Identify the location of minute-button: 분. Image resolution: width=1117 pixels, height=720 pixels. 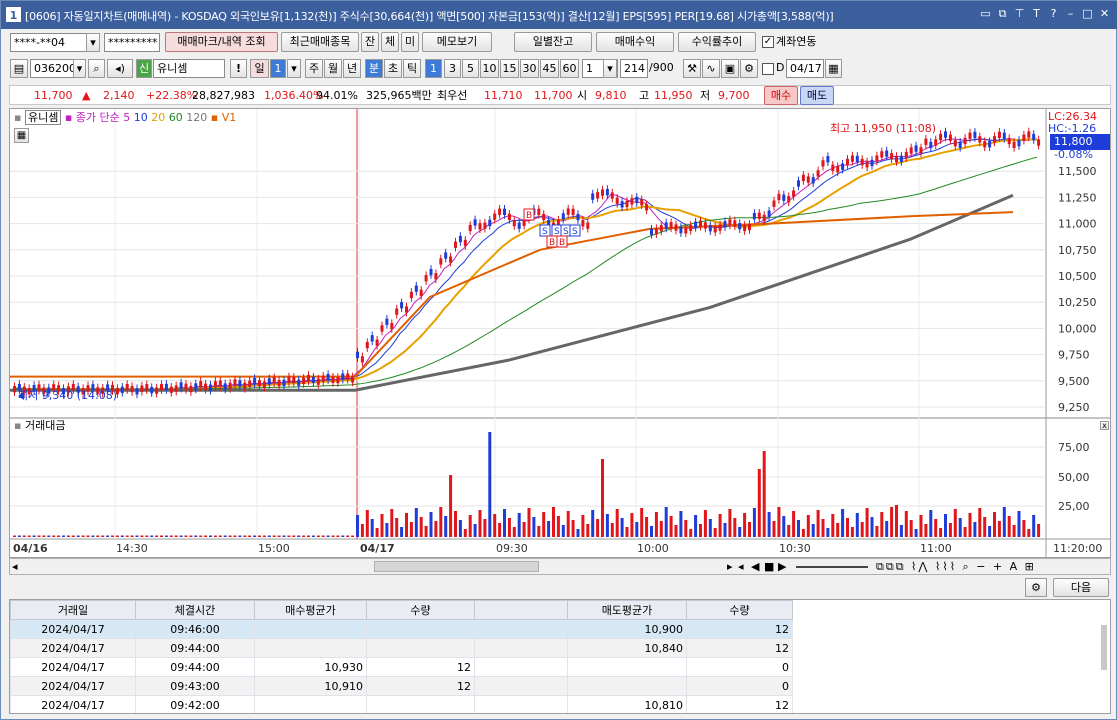
(374, 68).